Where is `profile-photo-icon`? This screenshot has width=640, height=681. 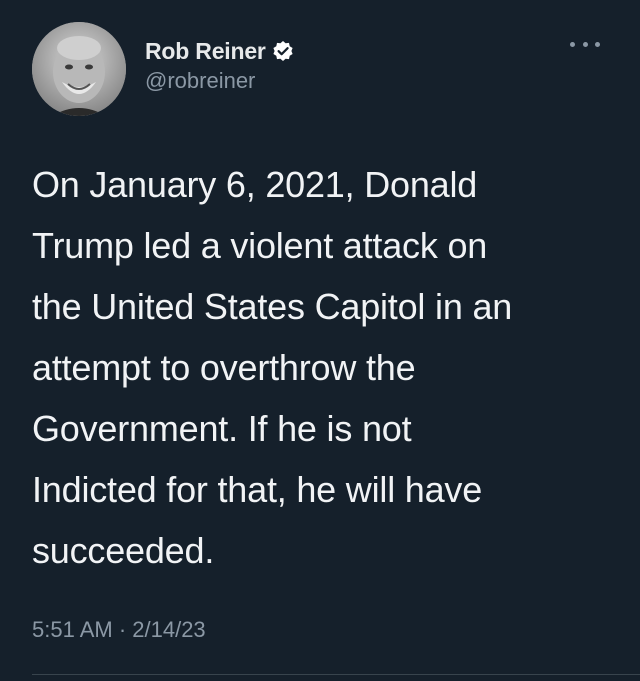 profile-photo-icon is located at coordinates (79, 69).